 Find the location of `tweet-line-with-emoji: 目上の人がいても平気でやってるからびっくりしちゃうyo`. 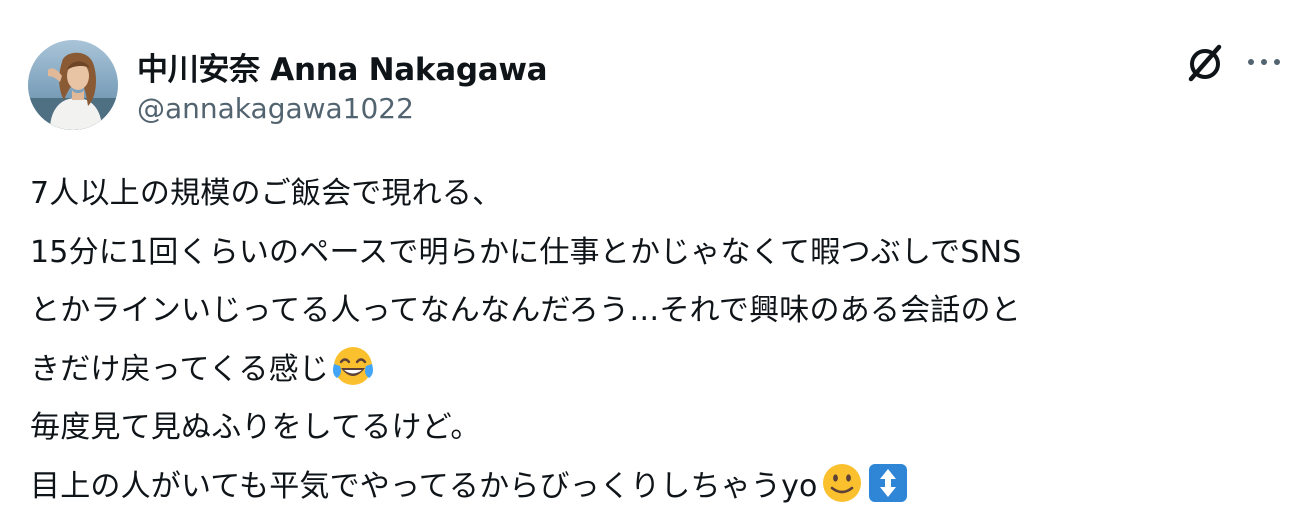

tweet-line-with-emoji: 目上の人がいても平気でやってるからびっくりしちゃうyo is located at coordinates (655, 487).